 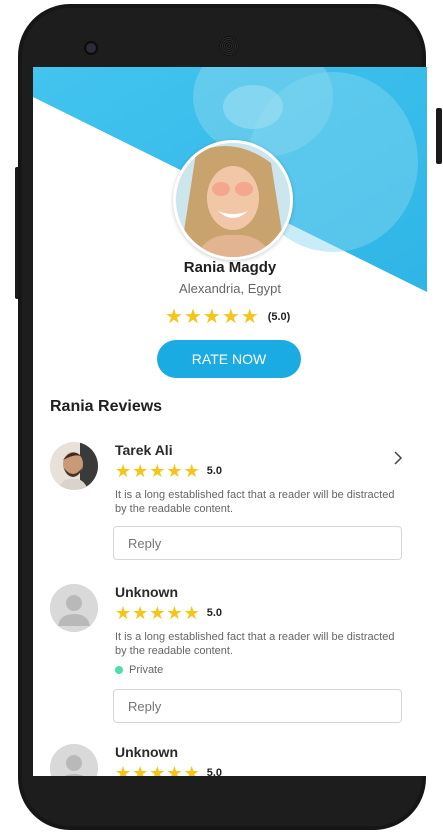 What do you see at coordinates (222, 801) in the screenshot?
I see `phone-bottom-bezel` at bounding box center [222, 801].